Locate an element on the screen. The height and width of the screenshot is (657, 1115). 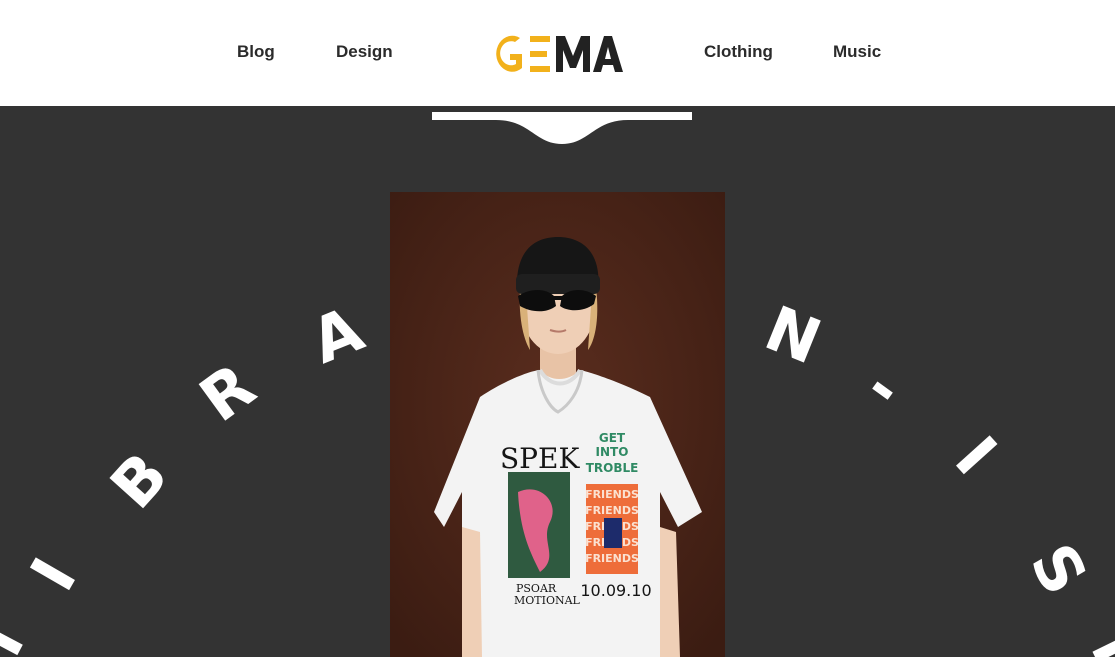
gema-logo is located at coordinates (559, 54).